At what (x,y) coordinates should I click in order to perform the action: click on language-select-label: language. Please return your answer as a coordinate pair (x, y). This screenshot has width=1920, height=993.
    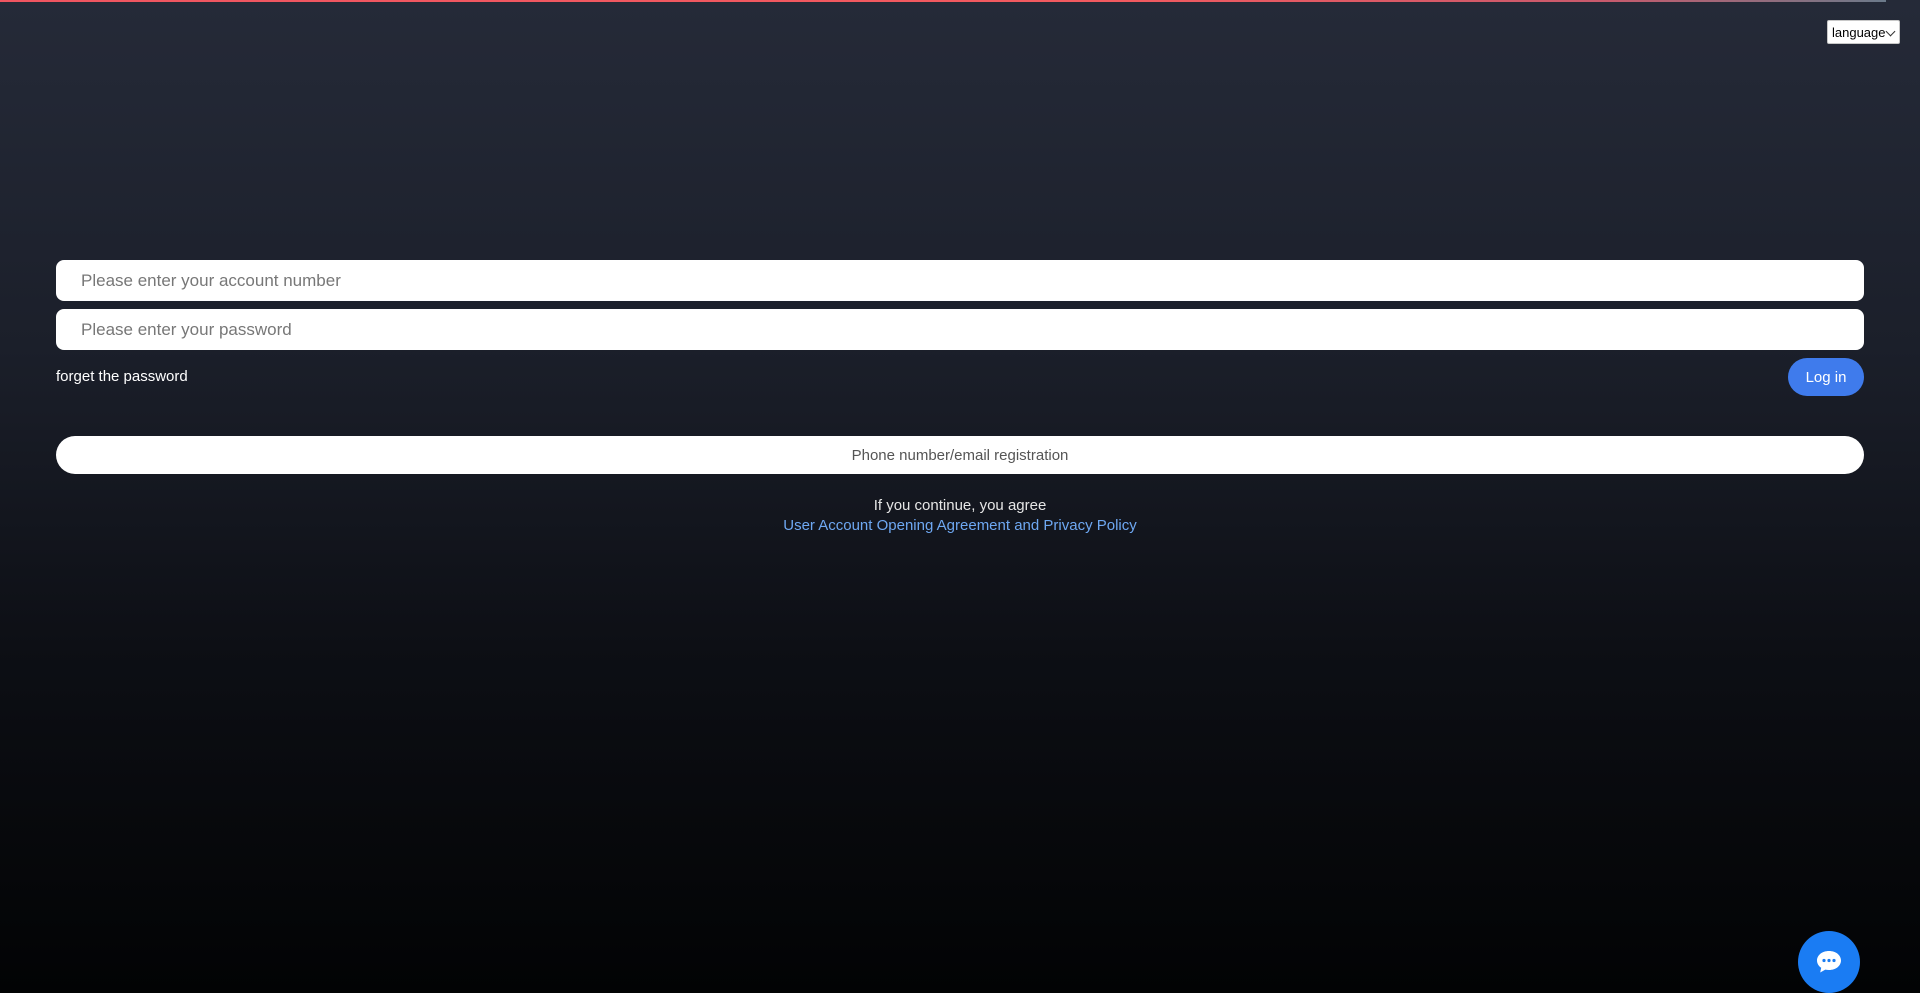
    Looking at the image, I should click on (1859, 32).